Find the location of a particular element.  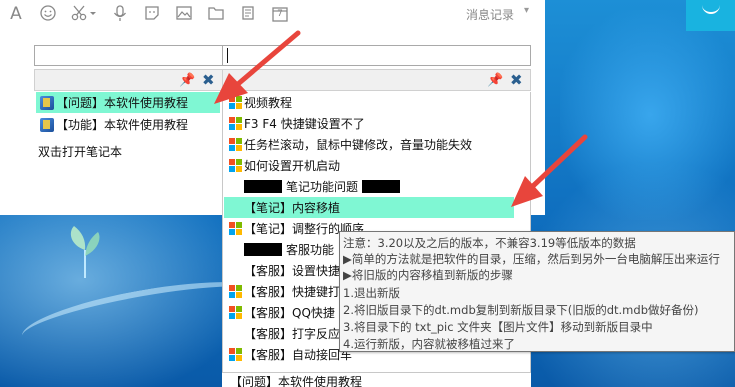

note-icon is located at coordinates (248, 14).